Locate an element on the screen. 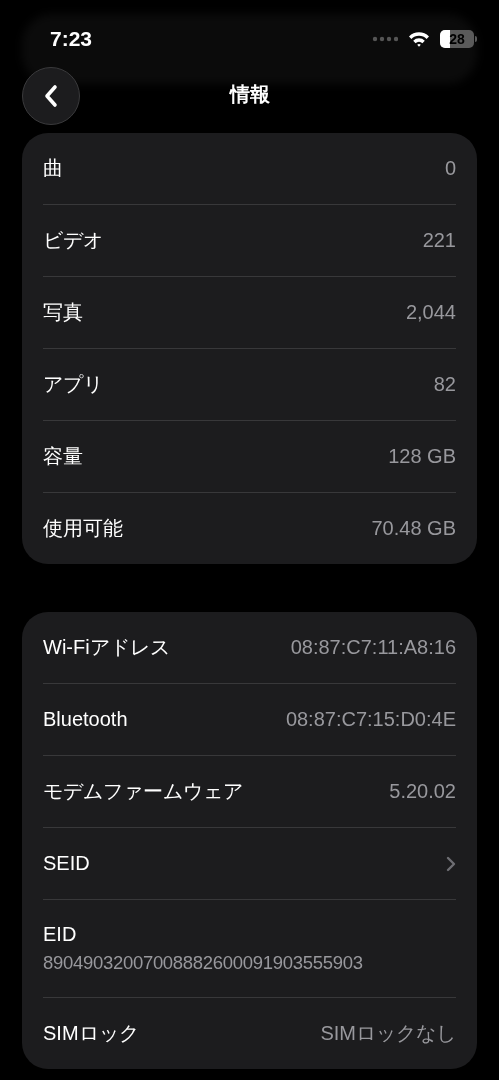 This screenshot has width=499, height=1080. page-title: 情報 is located at coordinates (249, 94).